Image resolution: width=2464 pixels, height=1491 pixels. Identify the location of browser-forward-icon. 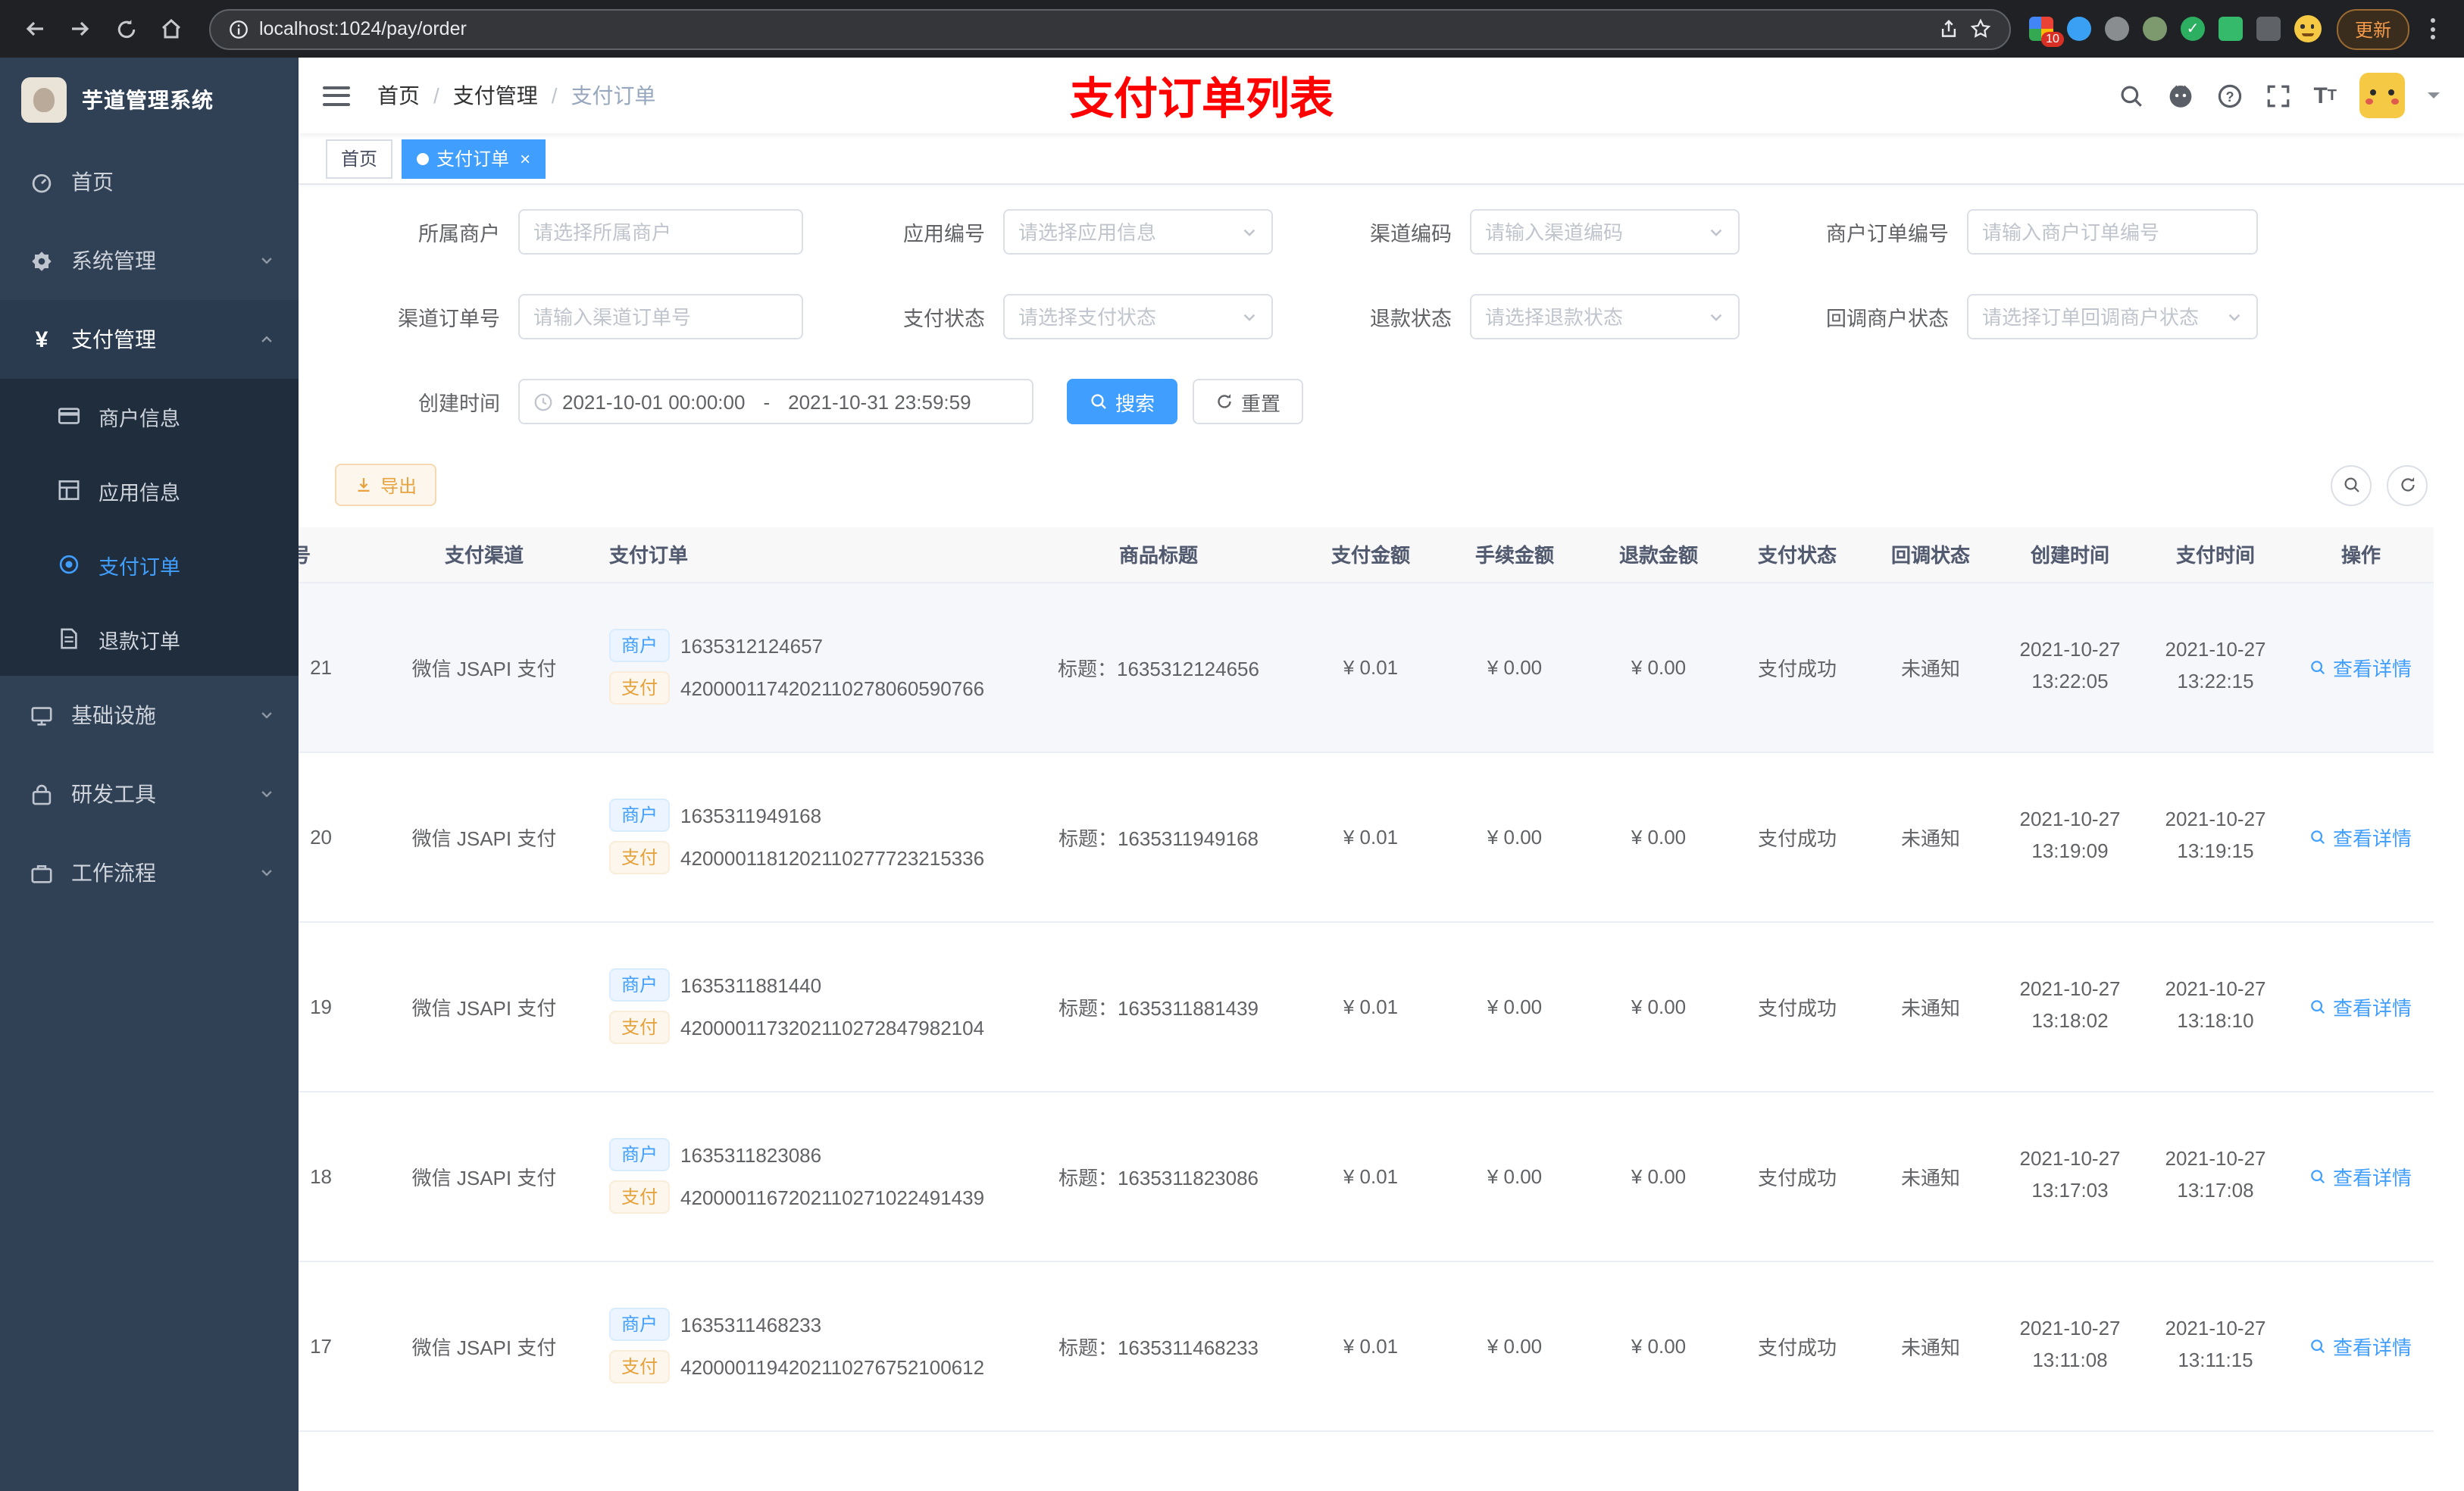
(80, 28).